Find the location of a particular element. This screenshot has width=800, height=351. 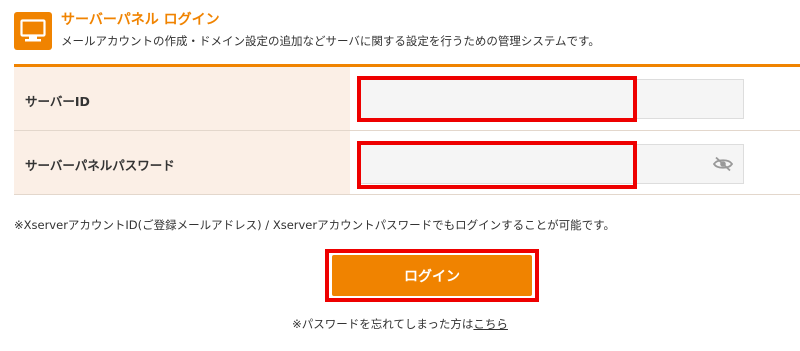

login-button: ログイン is located at coordinates (432, 275).